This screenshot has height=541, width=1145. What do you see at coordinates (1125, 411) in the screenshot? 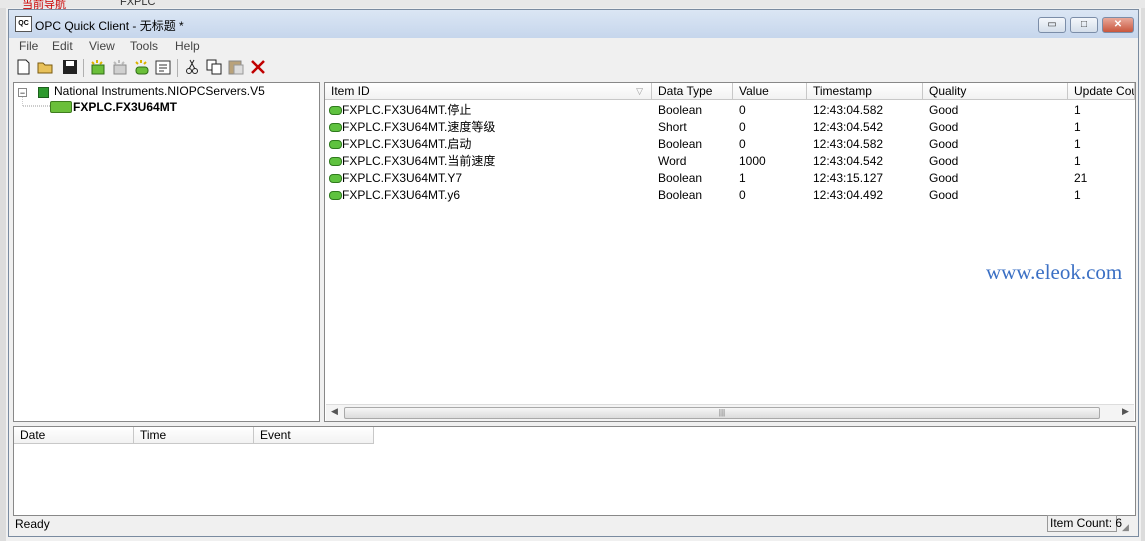
I see `scroll-right-arrow-icon: ▶` at bounding box center [1125, 411].